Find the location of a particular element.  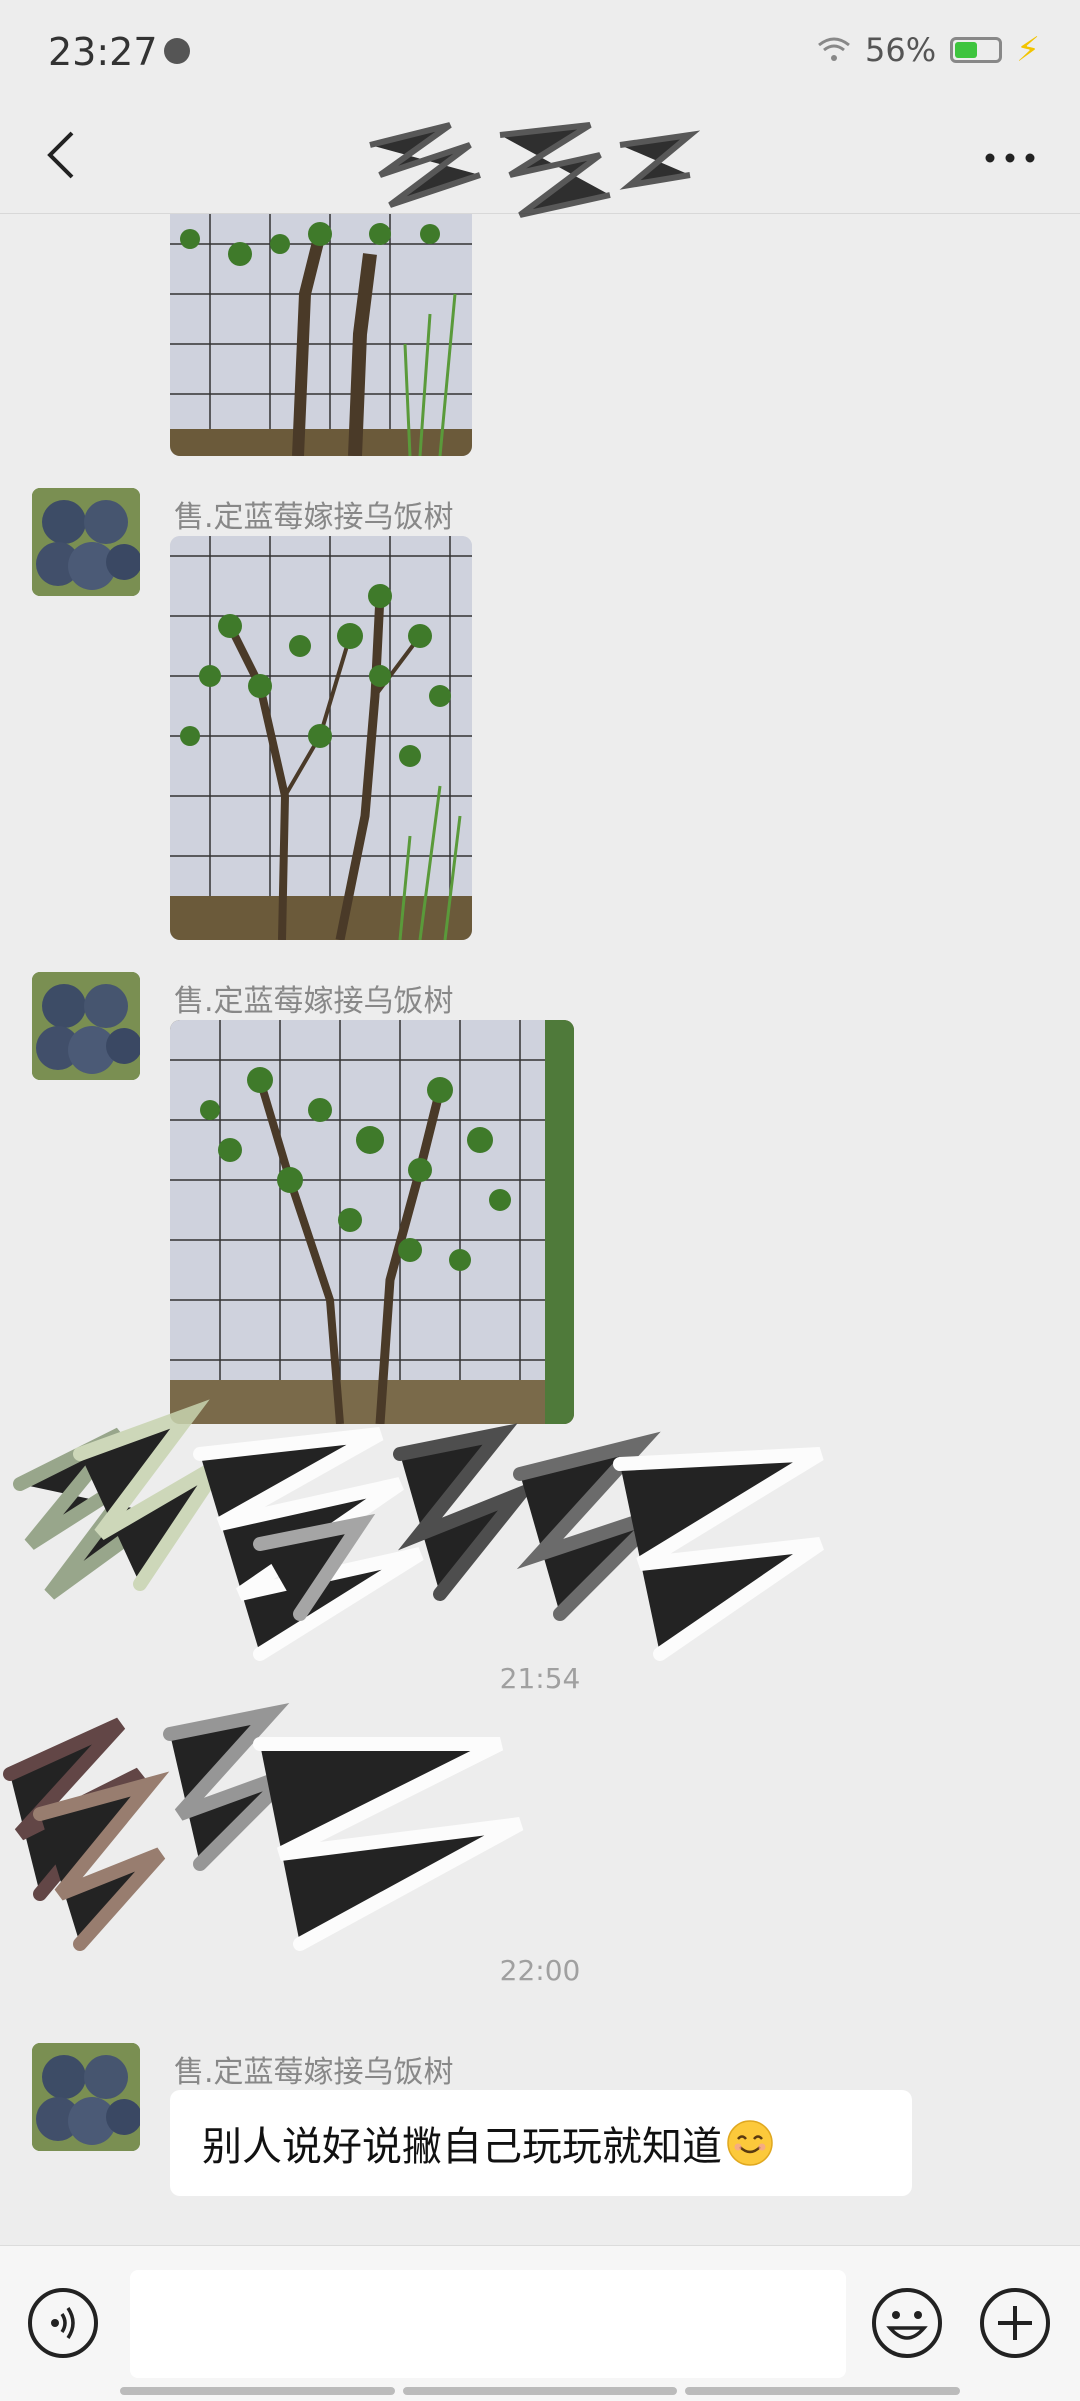

battery-icon is located at coordinates (976, 50).